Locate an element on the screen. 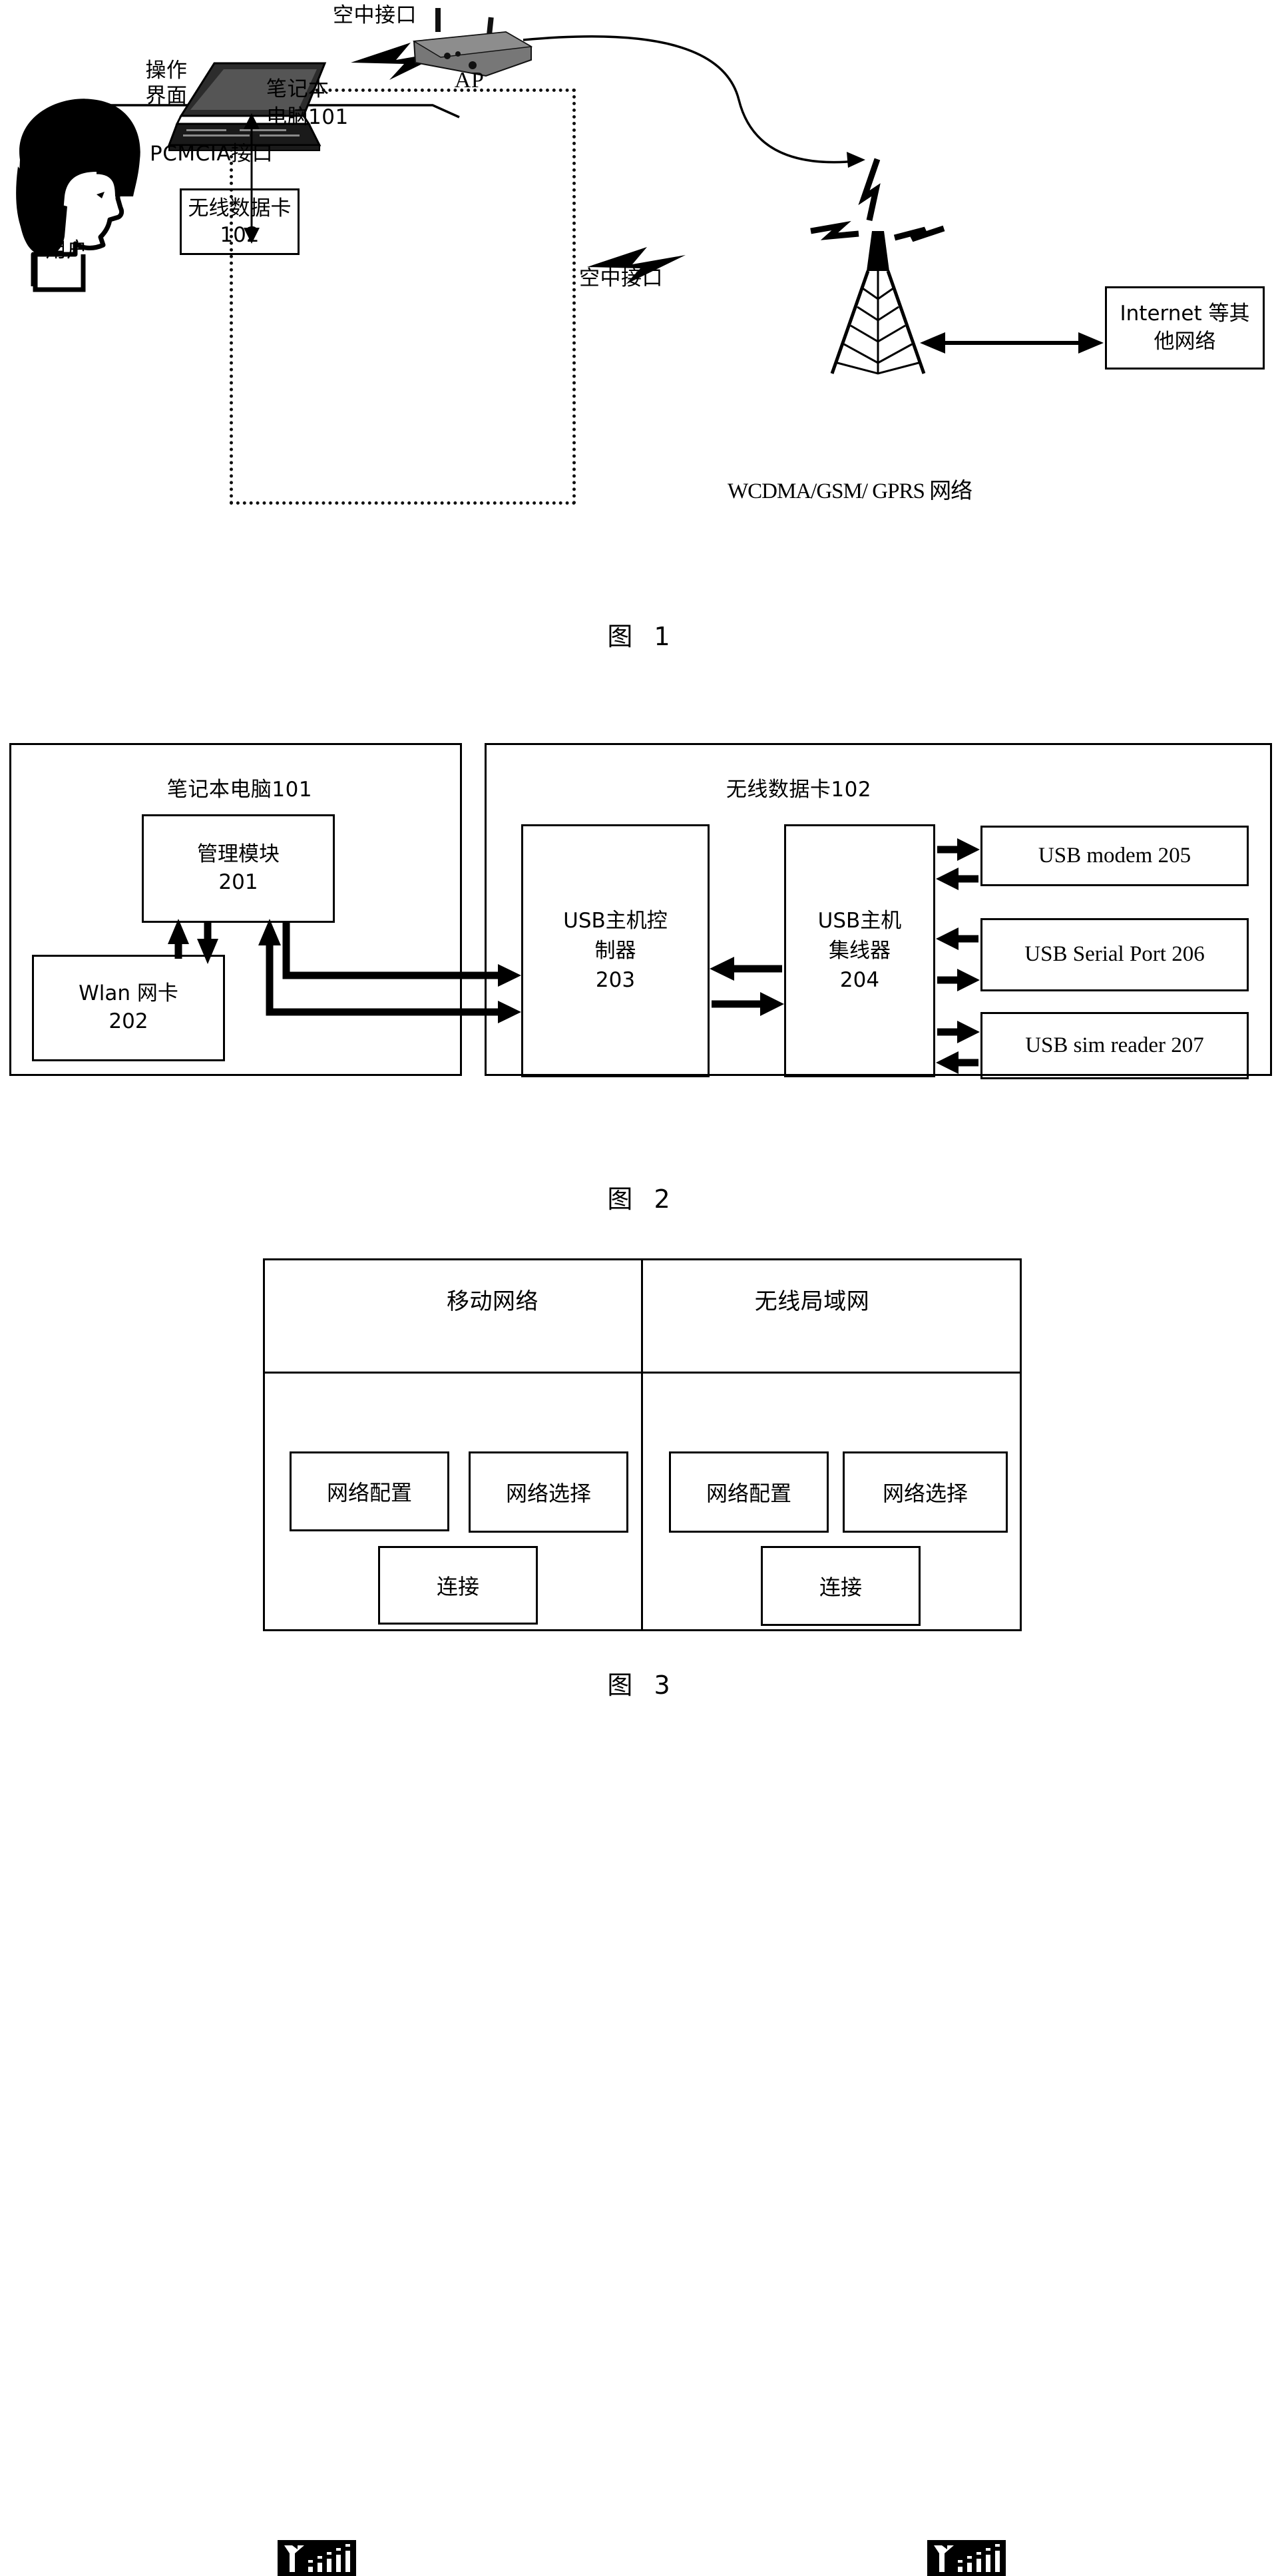 This screenshot has width=1284, height=2576. figure2-connector-arrows is located at coordinates (574, 956).